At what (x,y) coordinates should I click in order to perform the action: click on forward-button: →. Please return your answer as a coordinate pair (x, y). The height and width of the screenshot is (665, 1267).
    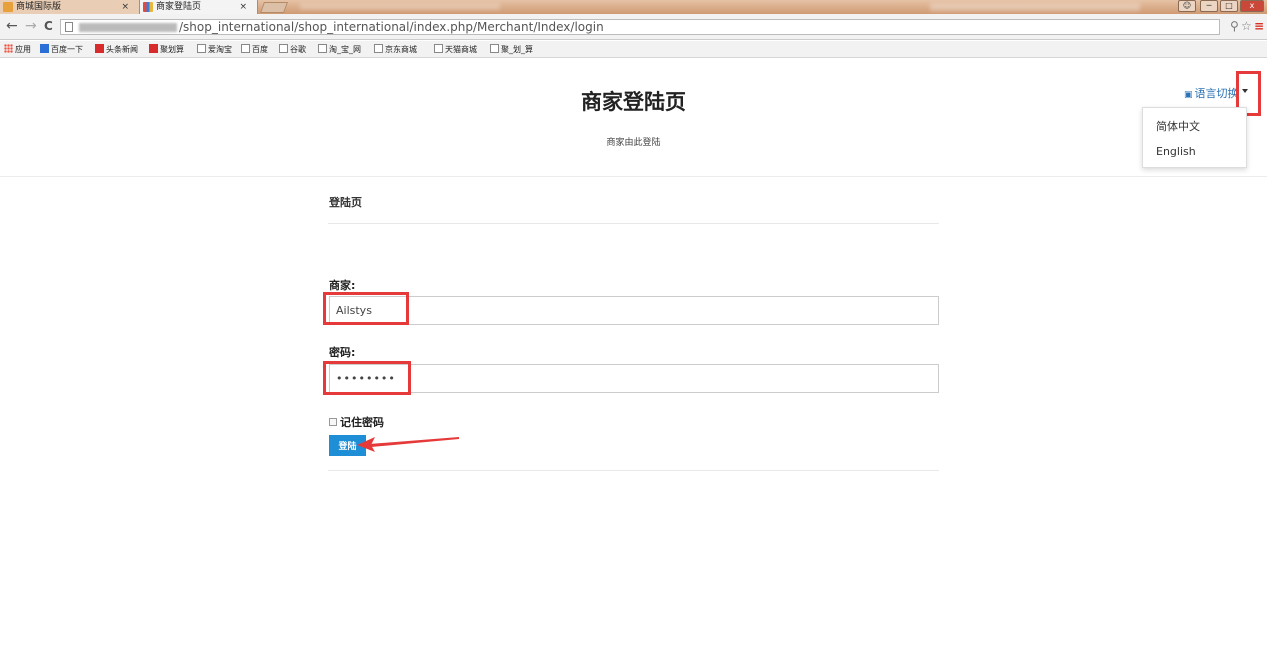
    Looking at the image, I should click on (31, 26).